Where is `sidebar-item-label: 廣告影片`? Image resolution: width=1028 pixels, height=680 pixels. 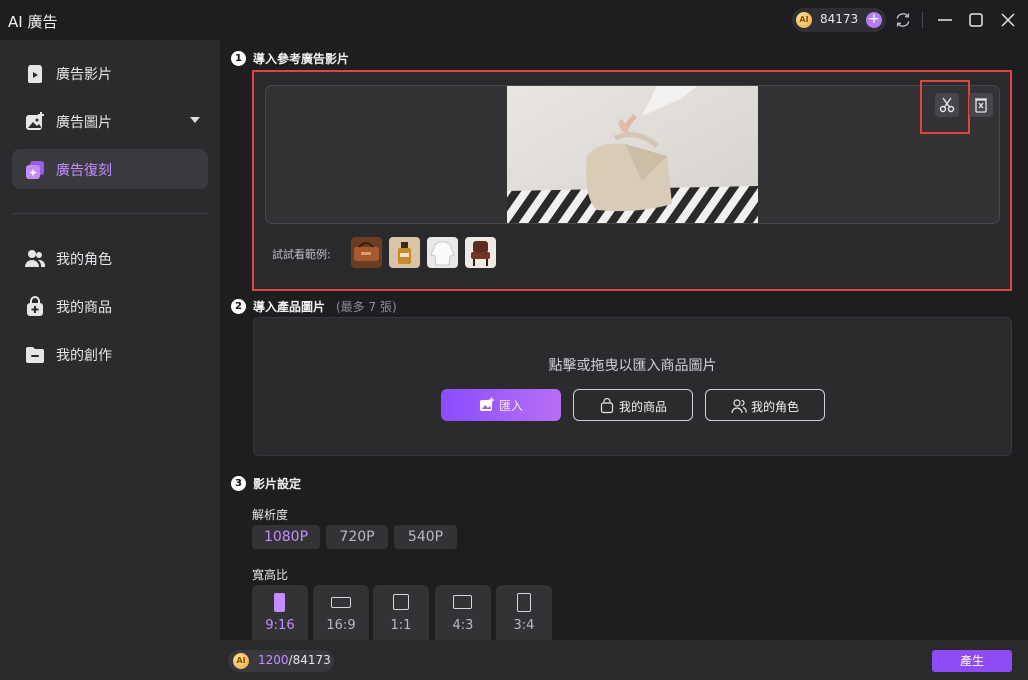 sidebar-item-label: 廣告影片 is located at coordinates (84, 75).